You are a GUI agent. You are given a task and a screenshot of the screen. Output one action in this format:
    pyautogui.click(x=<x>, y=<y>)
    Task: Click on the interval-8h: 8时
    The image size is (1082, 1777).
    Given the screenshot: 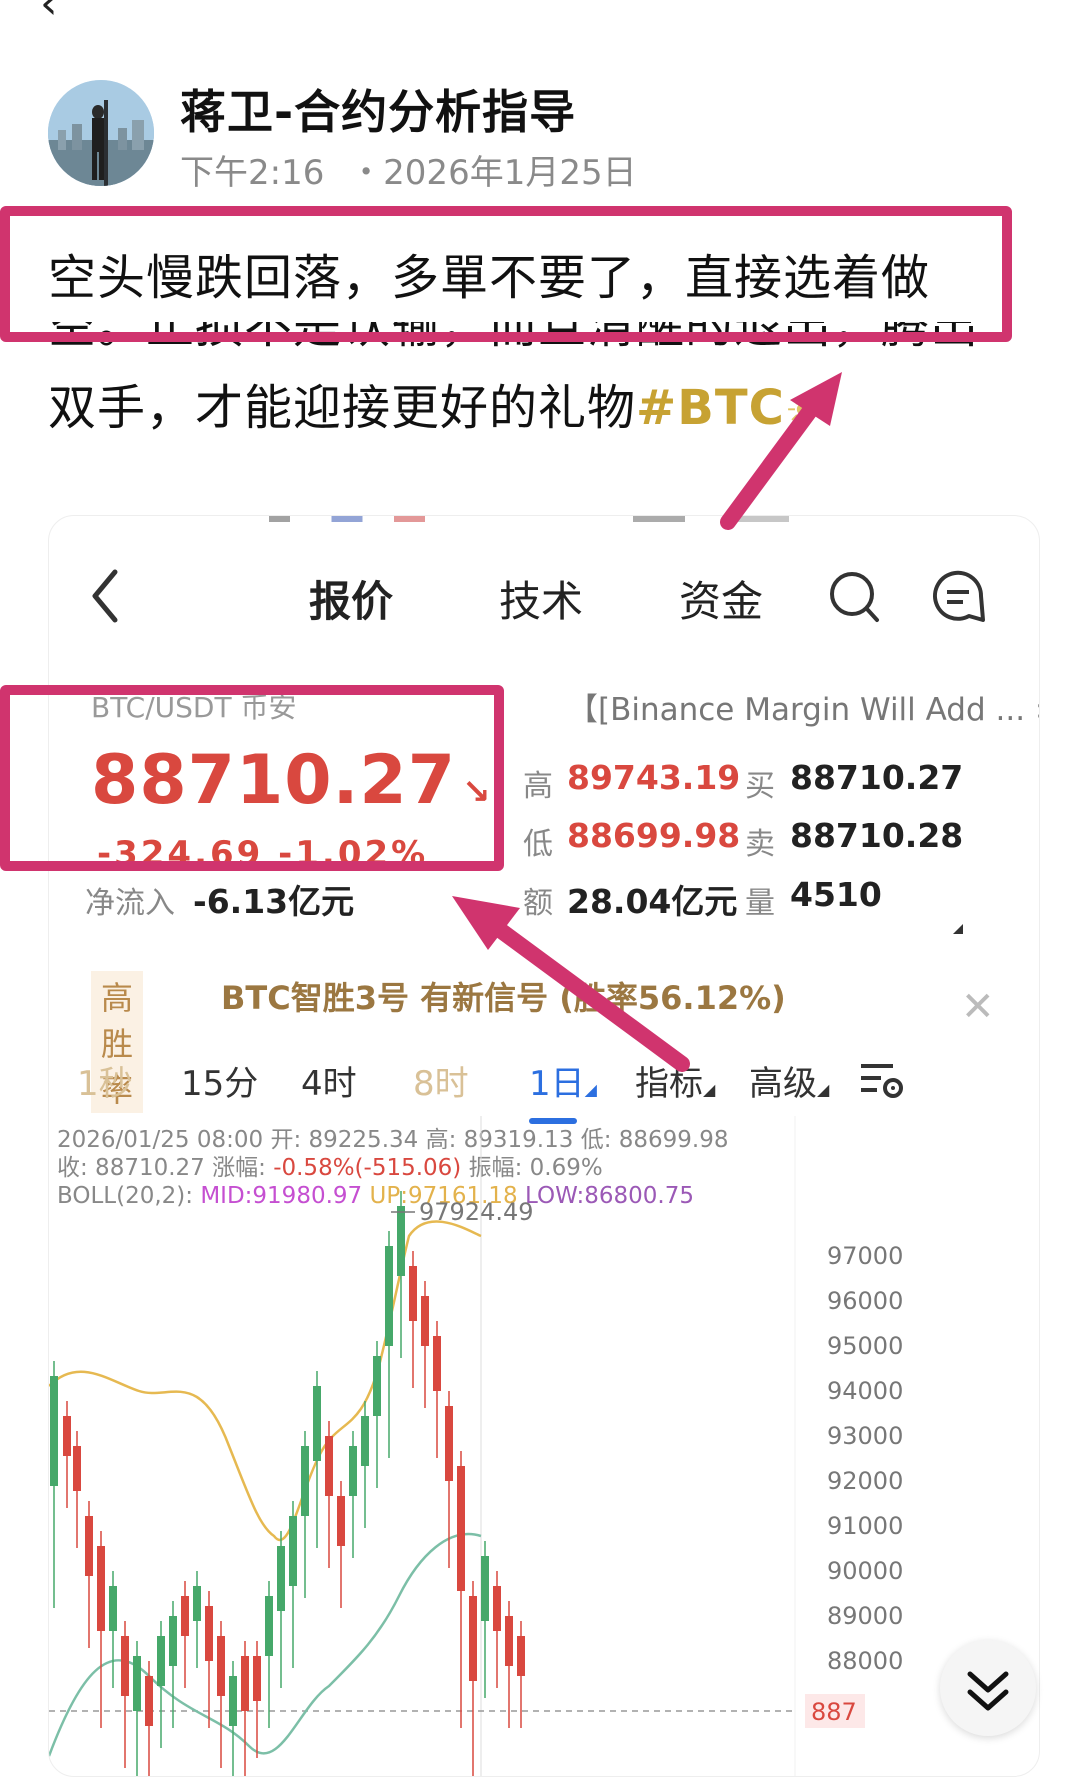 What is the action you would take?
    pyautogui.click(x=441, y=1080)
    